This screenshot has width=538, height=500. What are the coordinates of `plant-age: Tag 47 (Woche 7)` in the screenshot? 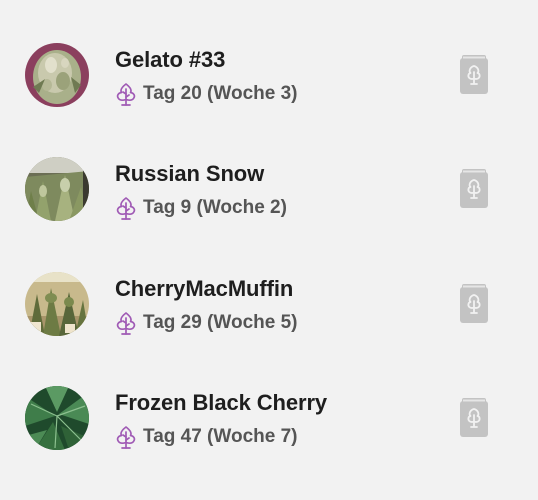 It's located at (220, 436).